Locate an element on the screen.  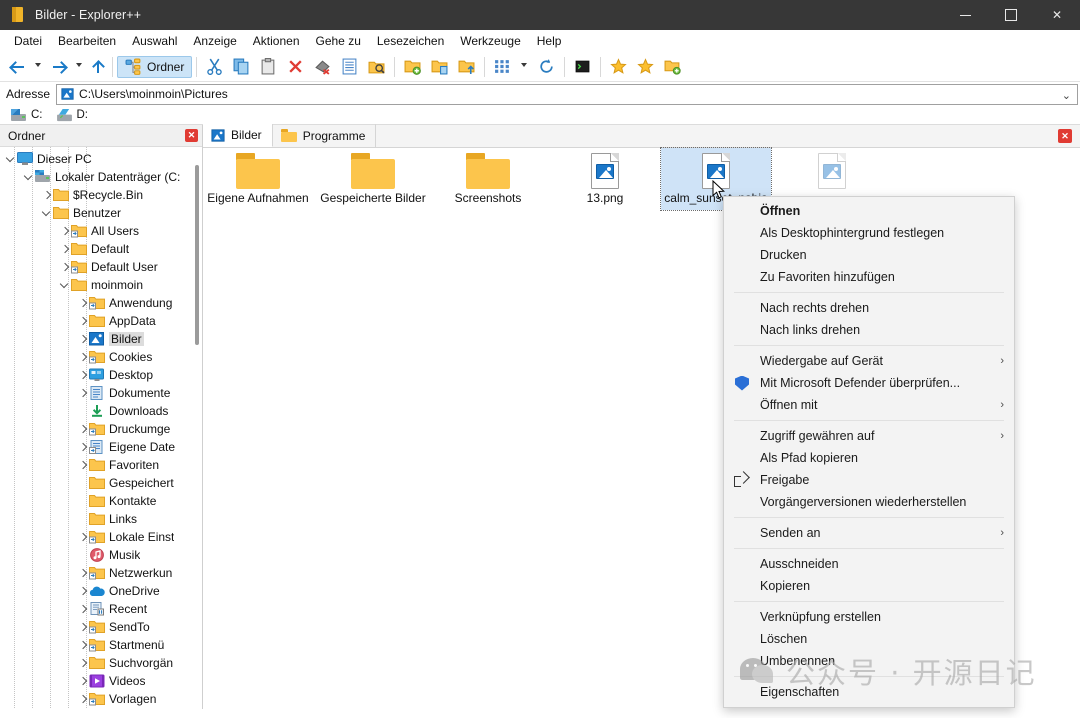
context-menu-item-als-pfad-kopieren: Als Pfad kopieren is located at coordinates (869, 458).